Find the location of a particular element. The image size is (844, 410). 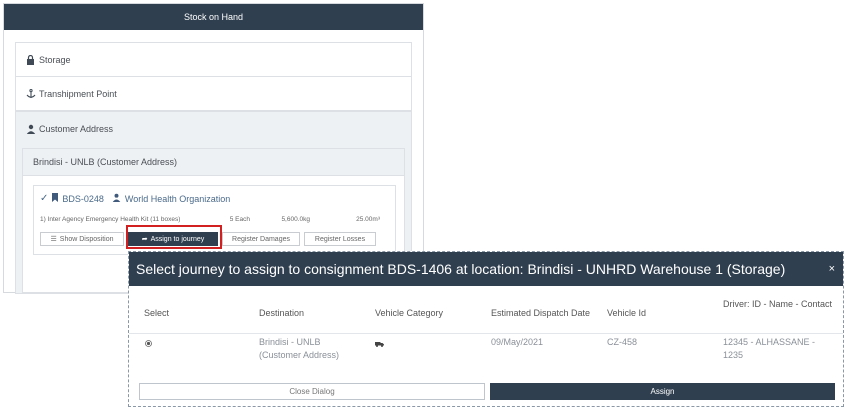

close-icon: × is located at coordinates (832, 269).